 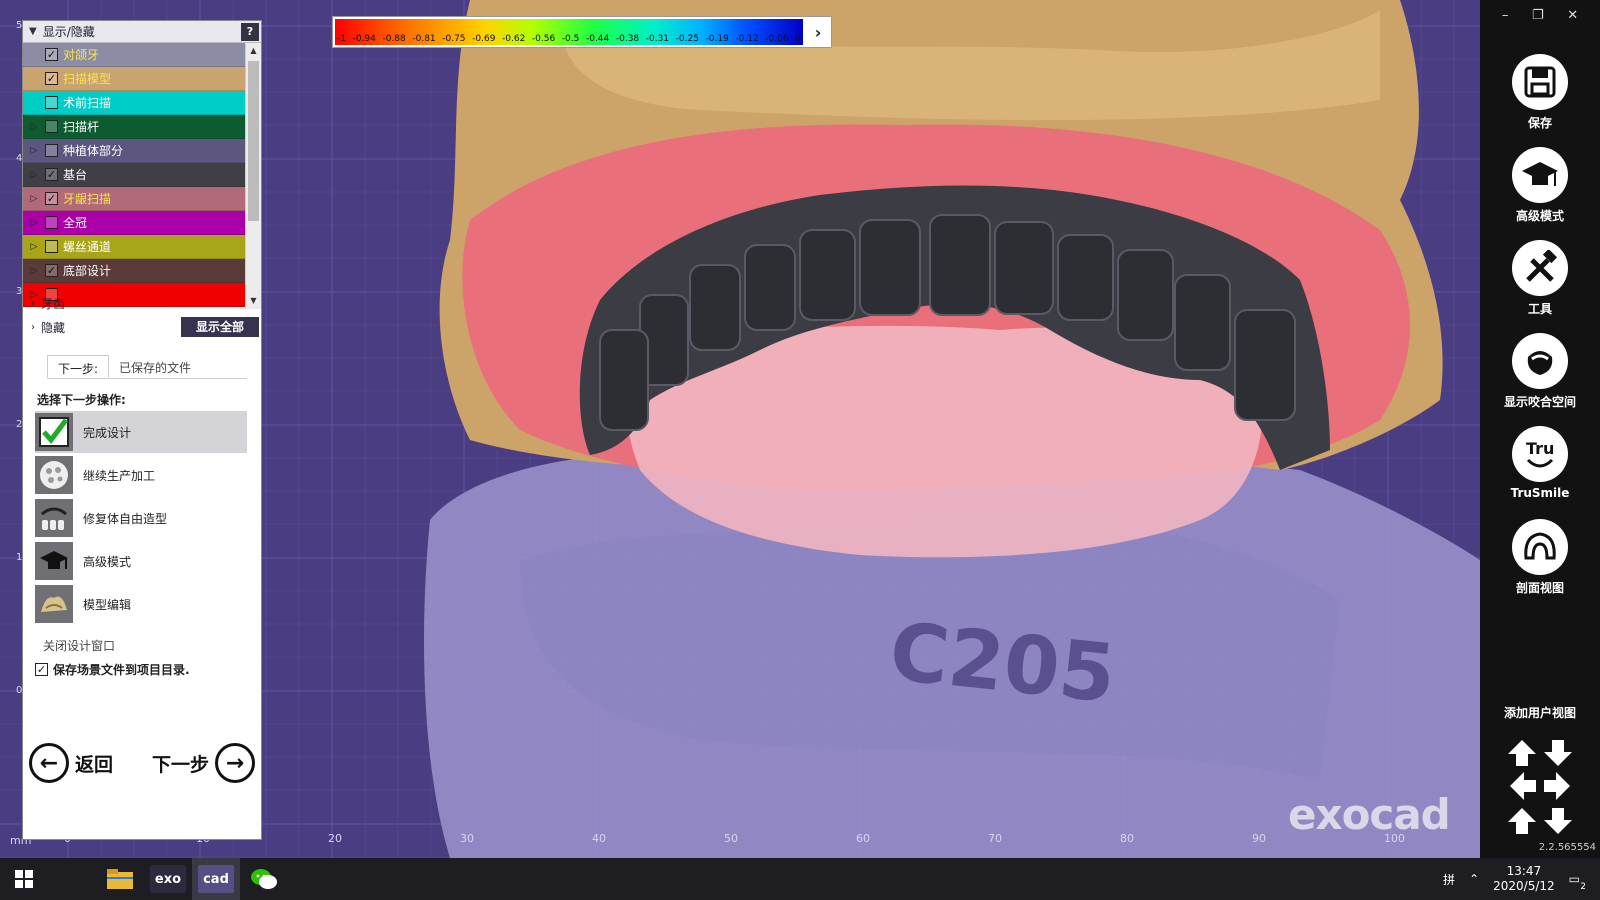 What do you see at coordinates (134, 247) in the screenshot?
I see `layer-row: ▷ 螺丝通道` at bounding box center [134, 247].